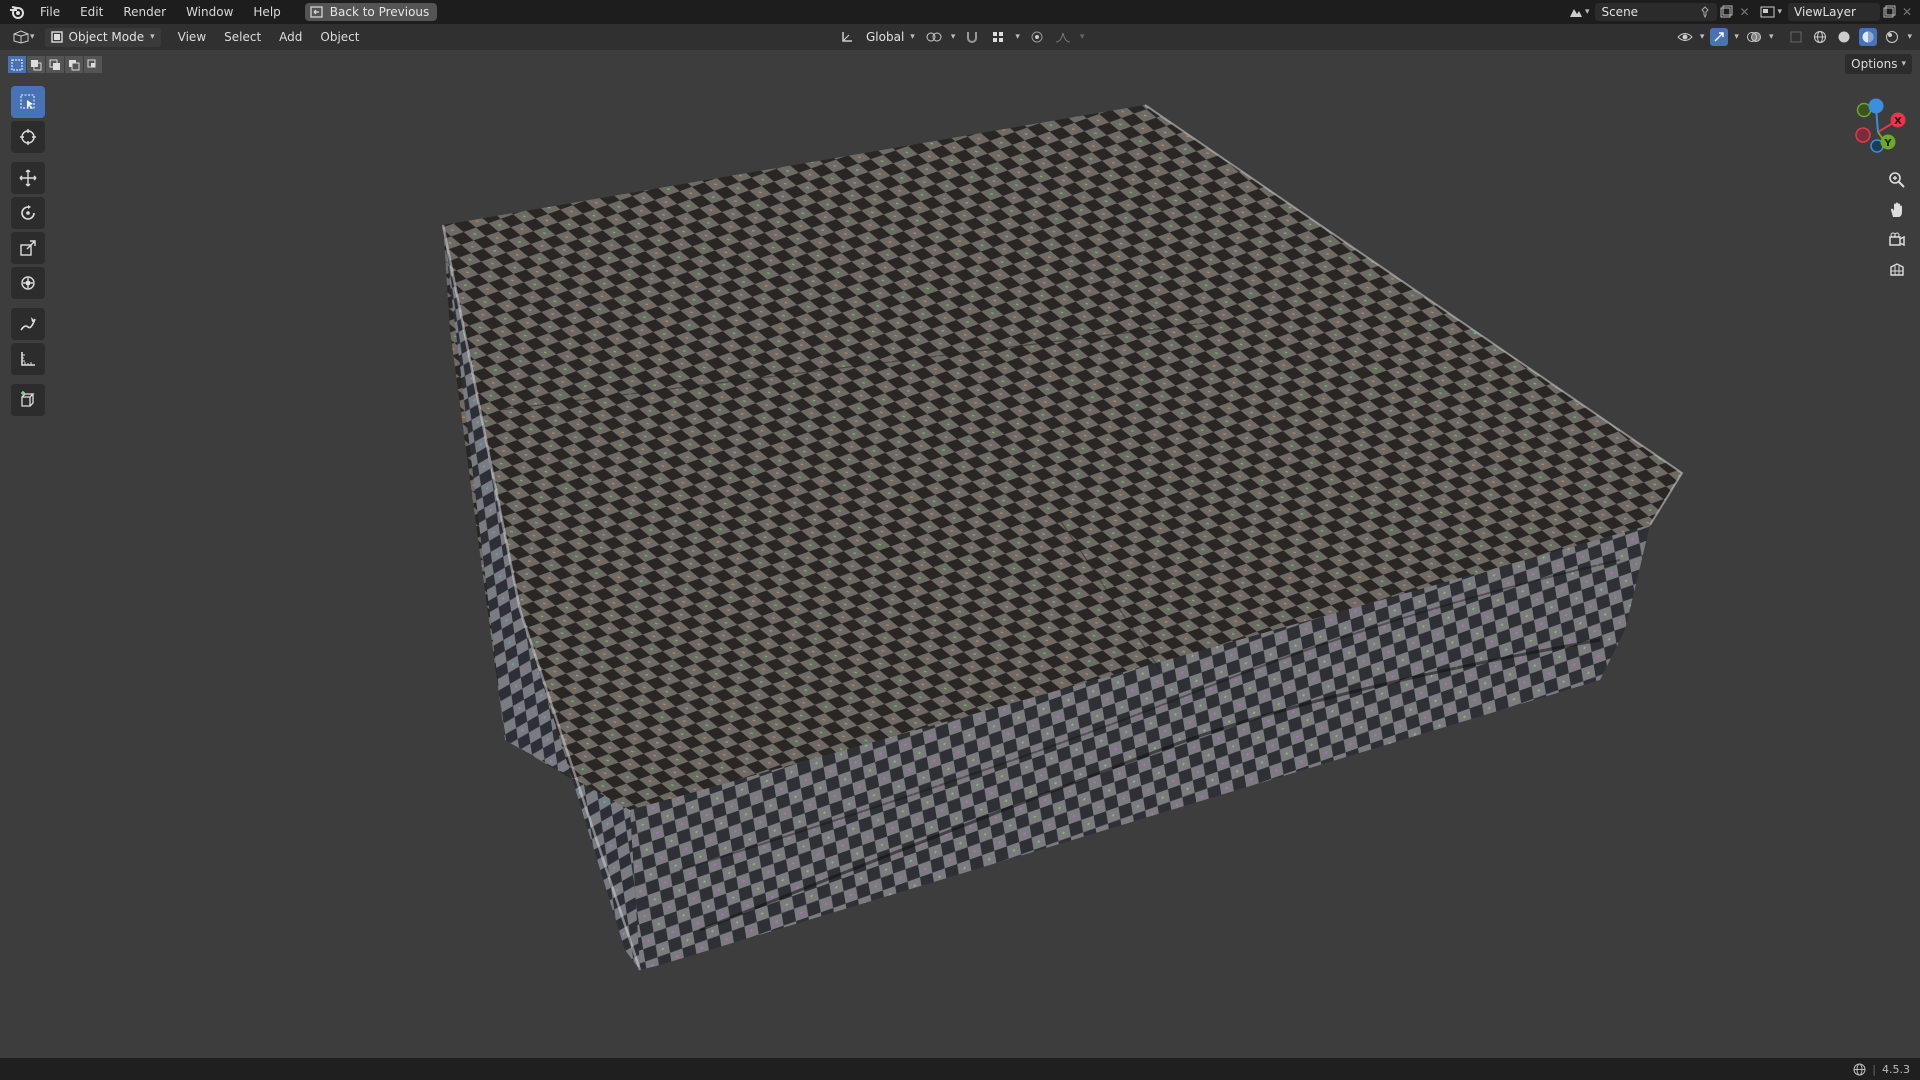  Describe the element at coordinates (32, 37) in the screenshot. I see `editor-type-caret-icon: ▾` at that location.